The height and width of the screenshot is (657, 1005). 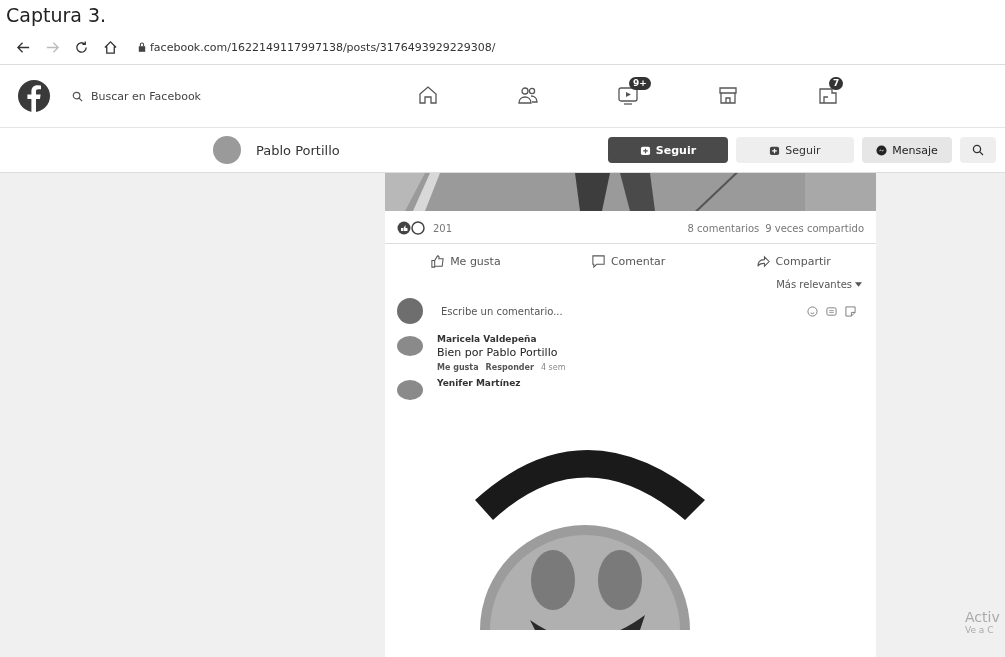 What do you see at coordinates (81, 47) in the screenshot?
I see `reload-icon` at bounding box center [81, 47].